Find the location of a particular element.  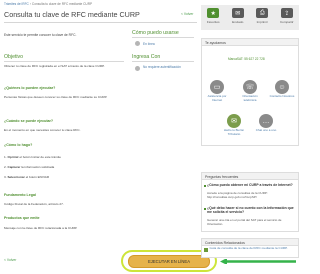

help-internet: ▭ Asistencia por Internet is located at coordinates (217, 91).